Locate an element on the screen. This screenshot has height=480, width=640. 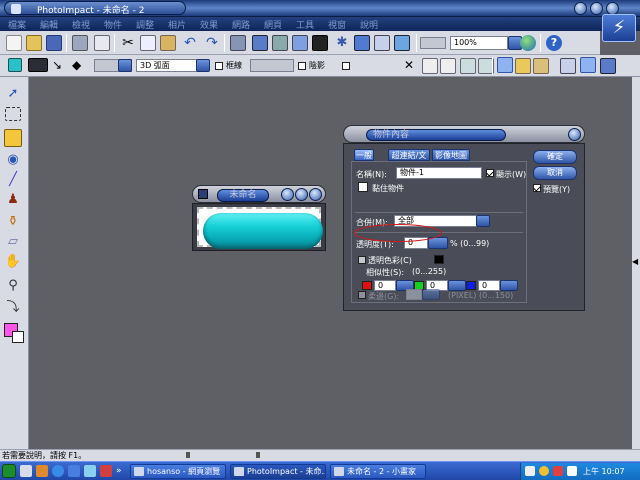
panel-e-icon is located at coordinates (588, 65).